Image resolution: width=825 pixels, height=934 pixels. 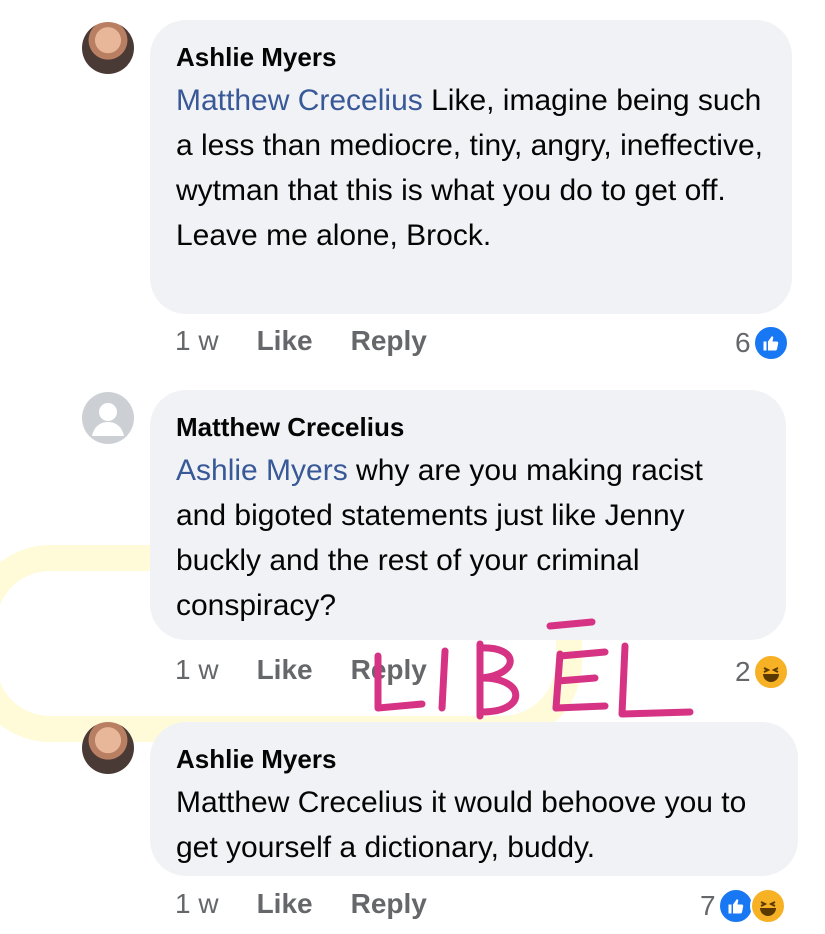 I want to click on default-avatar-icon, so click(x=108, y=419).